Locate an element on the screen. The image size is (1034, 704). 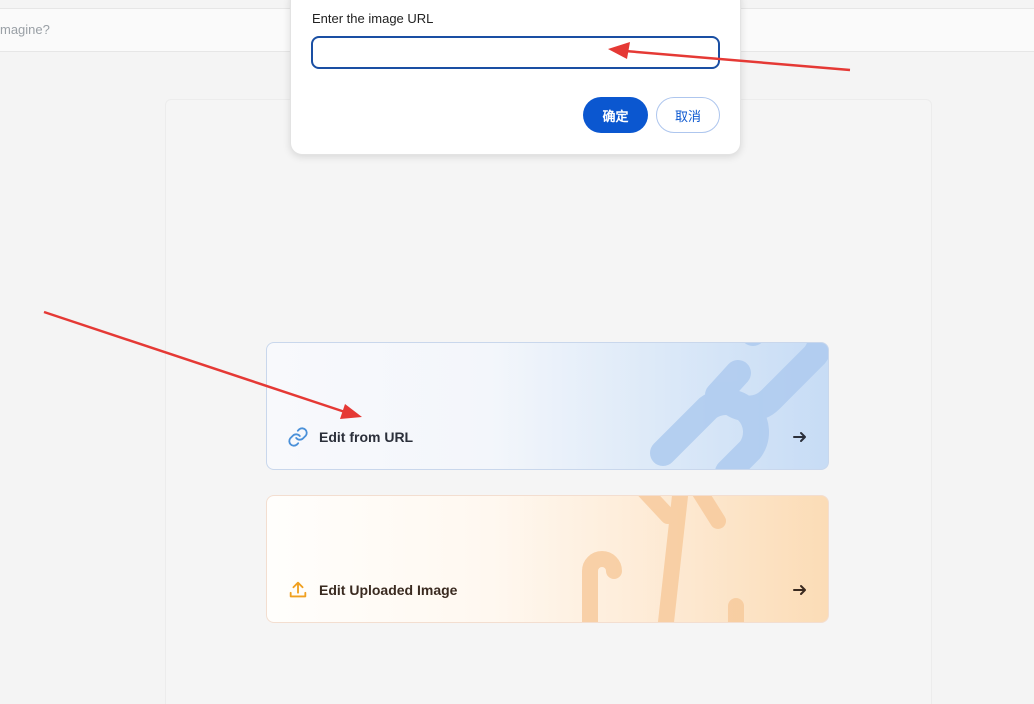
edit-from-url-label: Edit from URL is located at coordinates (366, 437).